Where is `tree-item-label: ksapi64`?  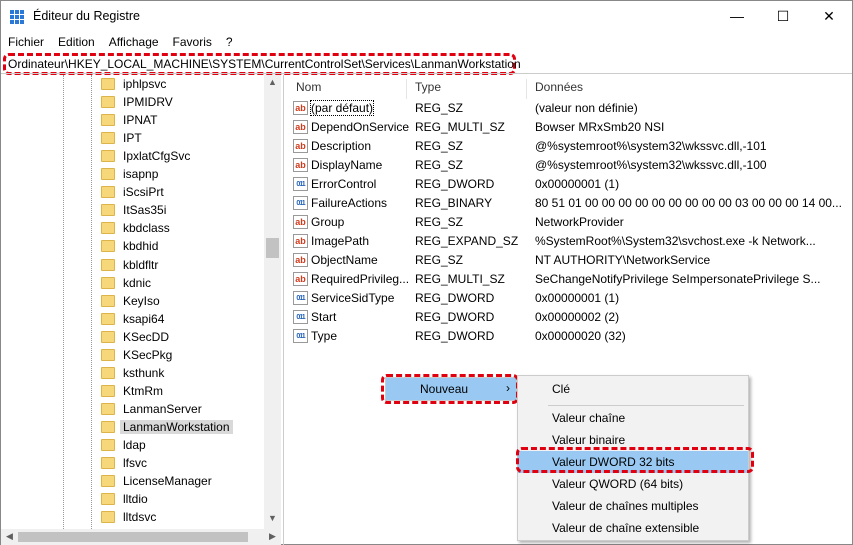 tree-item-label: ksapi64 is located at coordinates (144, 318).